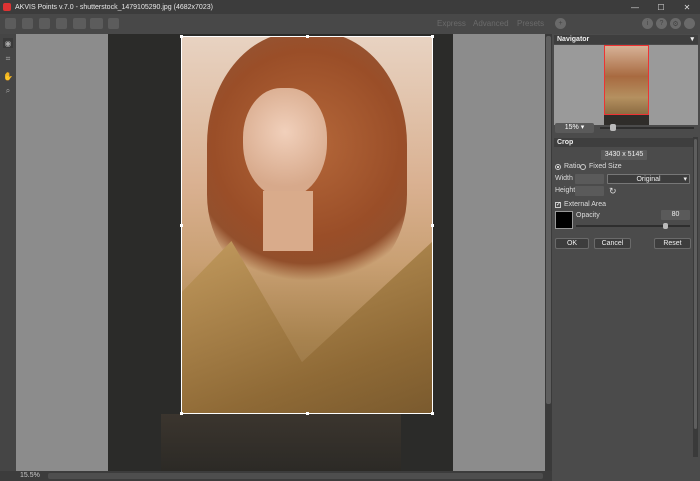 Image resolution: width=700 pixels, height=481 pixels. Describe the element at coordinates (432, 36) in the screenshot. I see `crop-handle-top-right` at that location.